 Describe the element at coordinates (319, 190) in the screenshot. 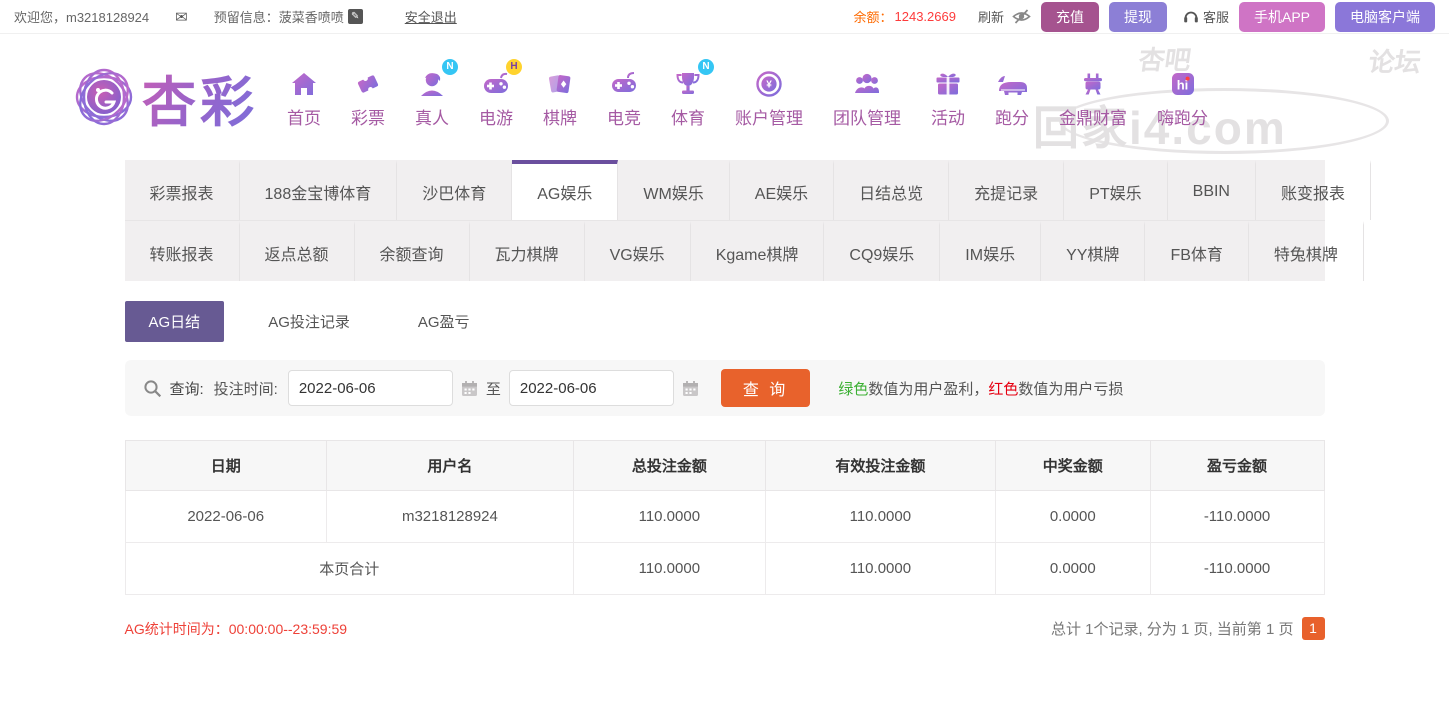

I see `tab-188-jinbaobo: 188金宝博体育` at that location.